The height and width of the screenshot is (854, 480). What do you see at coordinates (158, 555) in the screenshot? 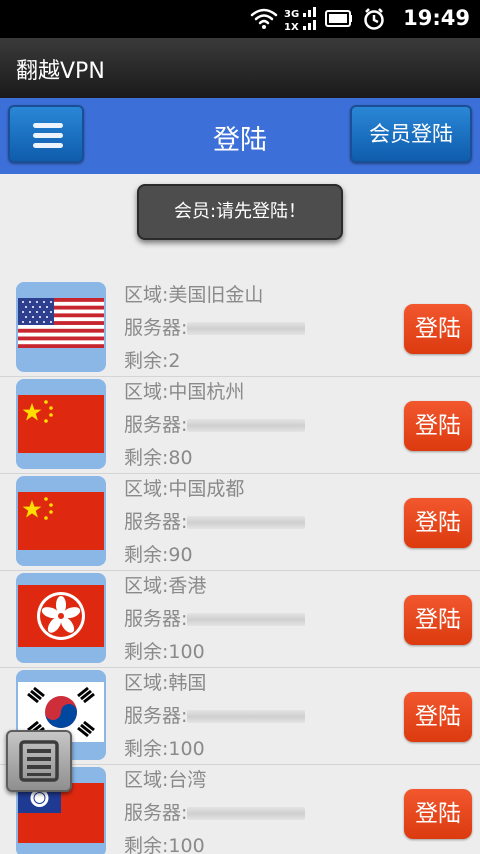
I see `server-remaining: 剩余:90` at bounding box center [158, 555].